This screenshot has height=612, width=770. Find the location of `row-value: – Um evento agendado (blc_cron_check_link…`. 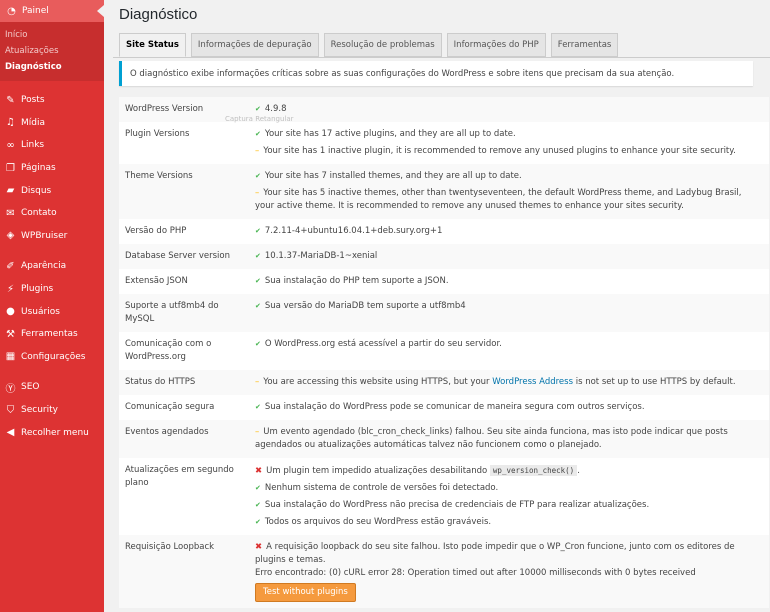

row-value: – Um evento agendado (blc_cron_check_link… is located at coordinates (509, 439).